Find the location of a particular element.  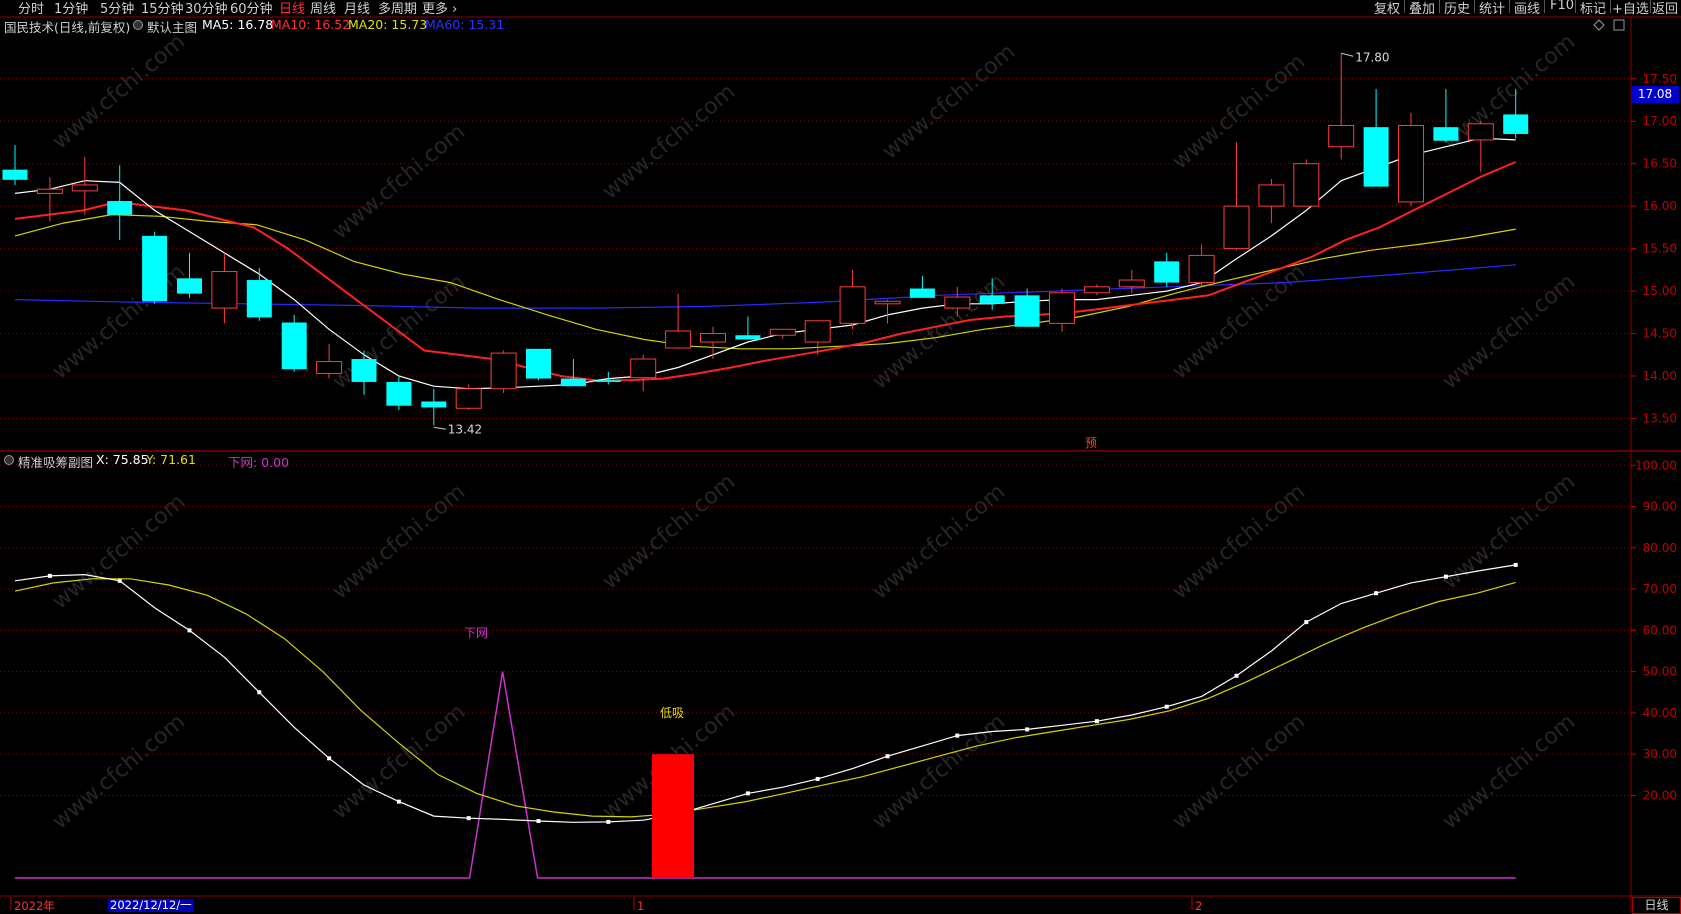

window-icon is located at coordinates (1619, 25).